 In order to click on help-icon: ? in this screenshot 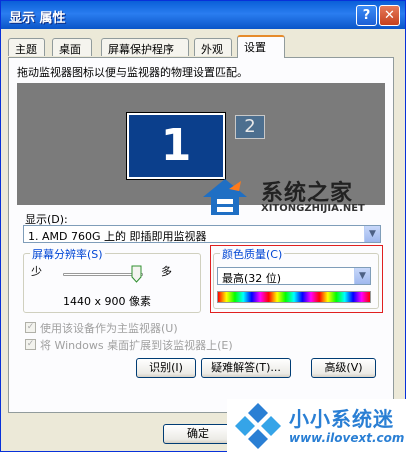, I will do `click(366, 15)`.